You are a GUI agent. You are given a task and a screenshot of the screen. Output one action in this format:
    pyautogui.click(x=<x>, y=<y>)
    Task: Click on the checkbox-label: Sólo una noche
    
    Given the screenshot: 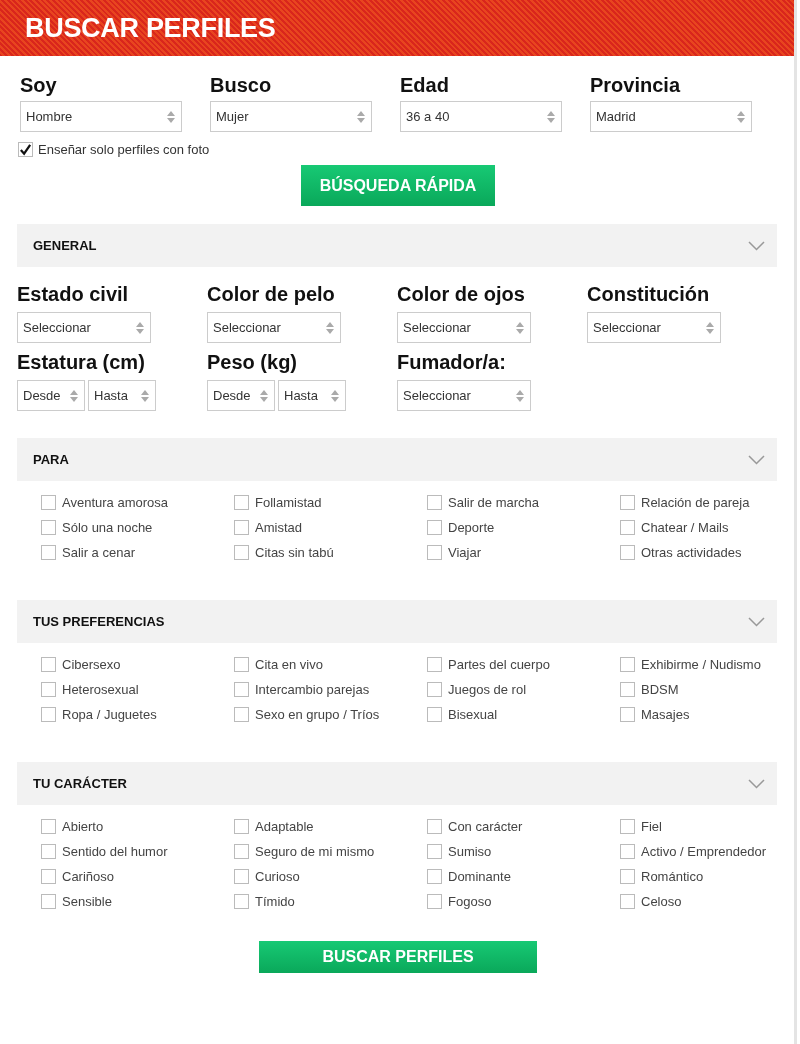 What is the action you would take?
    pyautogui.click(x=107, y=527)
    